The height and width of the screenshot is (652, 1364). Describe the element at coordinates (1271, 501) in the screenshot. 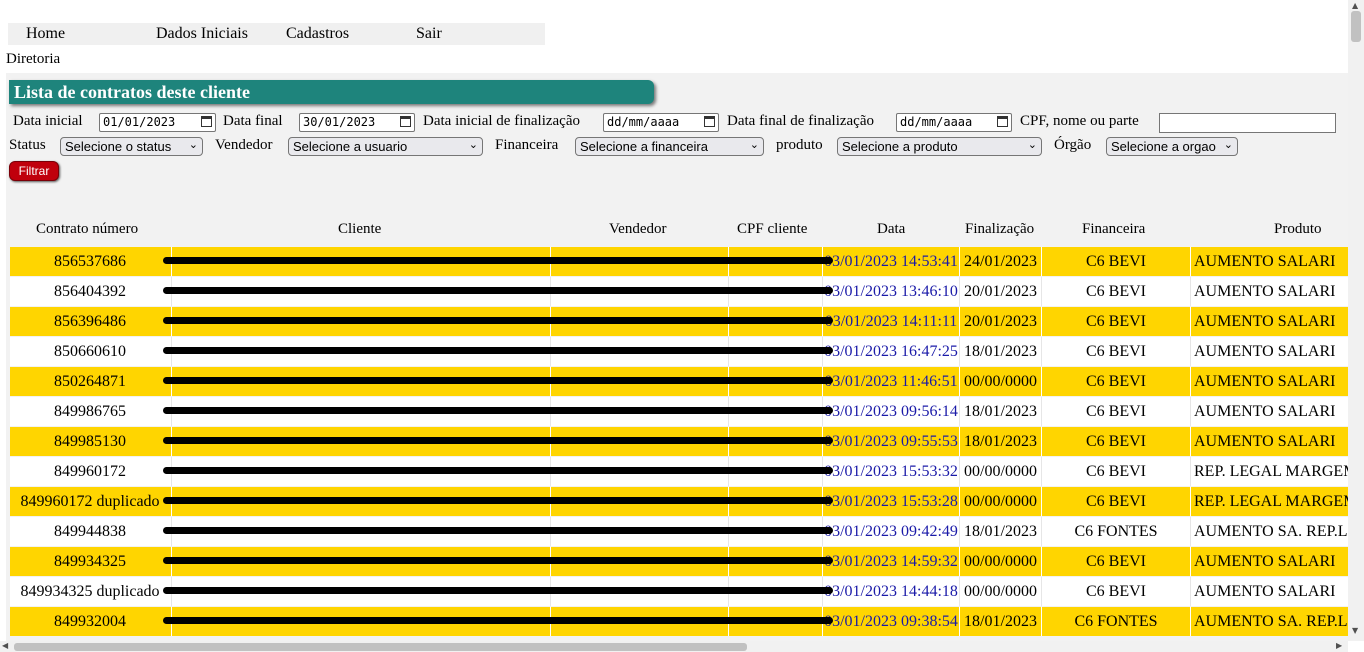

I see `cell-produto: REP. LEGAL MARGEM` at that location.